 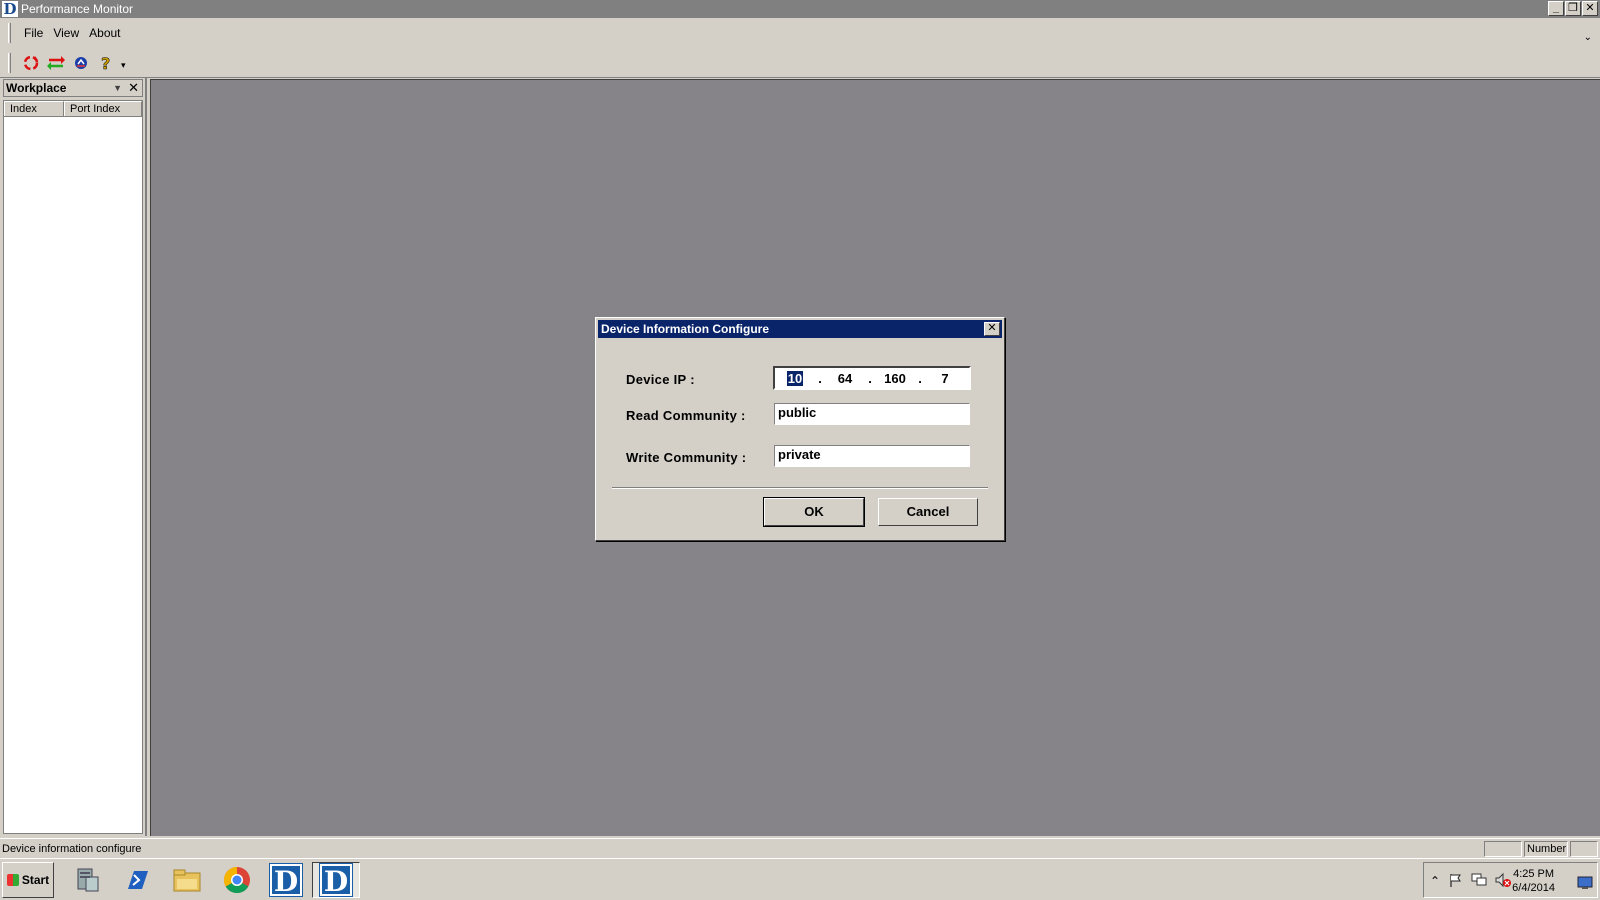 What do you see at coordinates (1503, 880) in the screenshot?
I see `volume-muted-icon` at bounding box center [1503, 880].